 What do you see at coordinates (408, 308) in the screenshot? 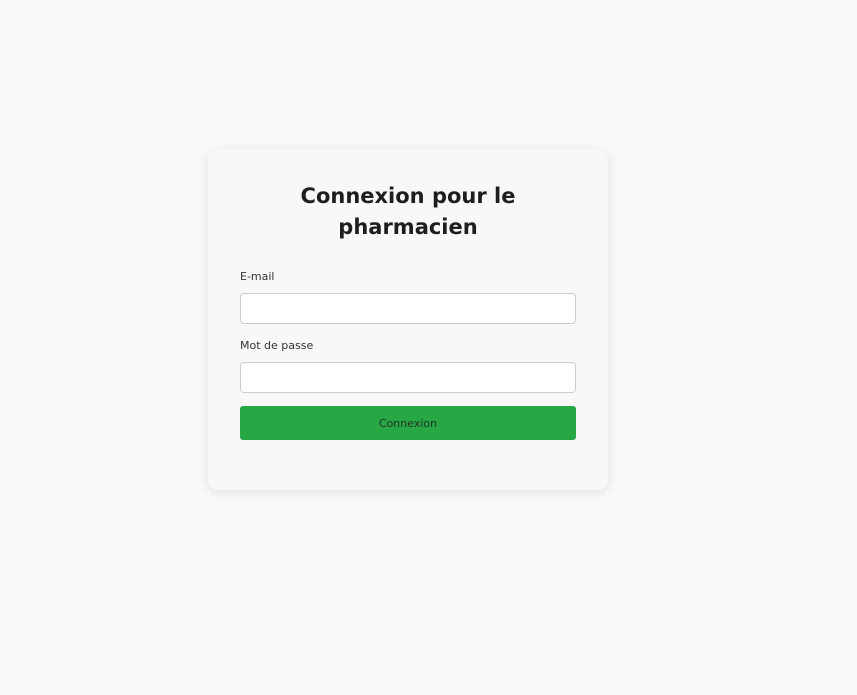
I see `email-field` at bounding box center [408, 308].